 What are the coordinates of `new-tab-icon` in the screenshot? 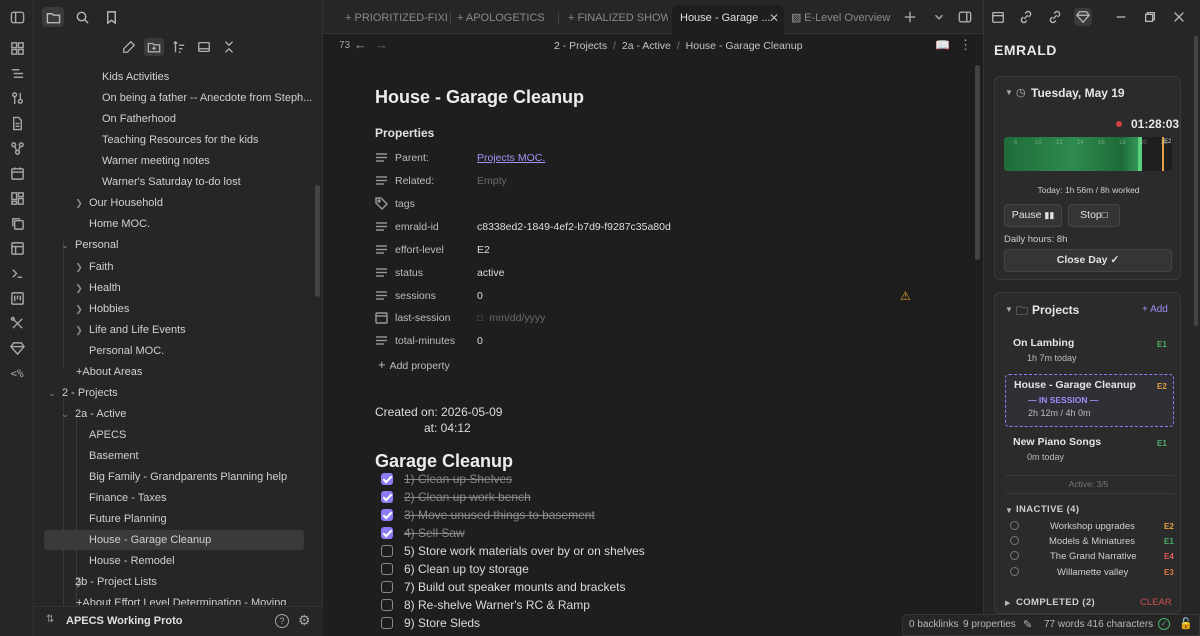 It's located at (910, 17).